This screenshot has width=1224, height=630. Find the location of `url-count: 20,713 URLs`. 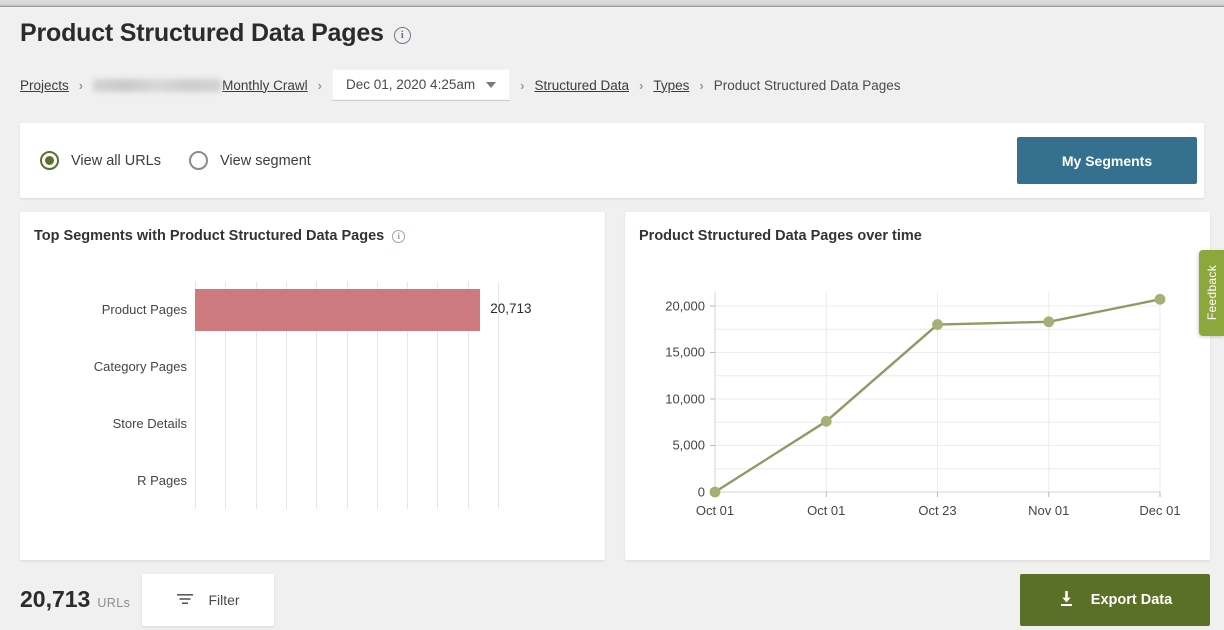

url-count: 20,713 URLs is located at coordinates (75, 599).